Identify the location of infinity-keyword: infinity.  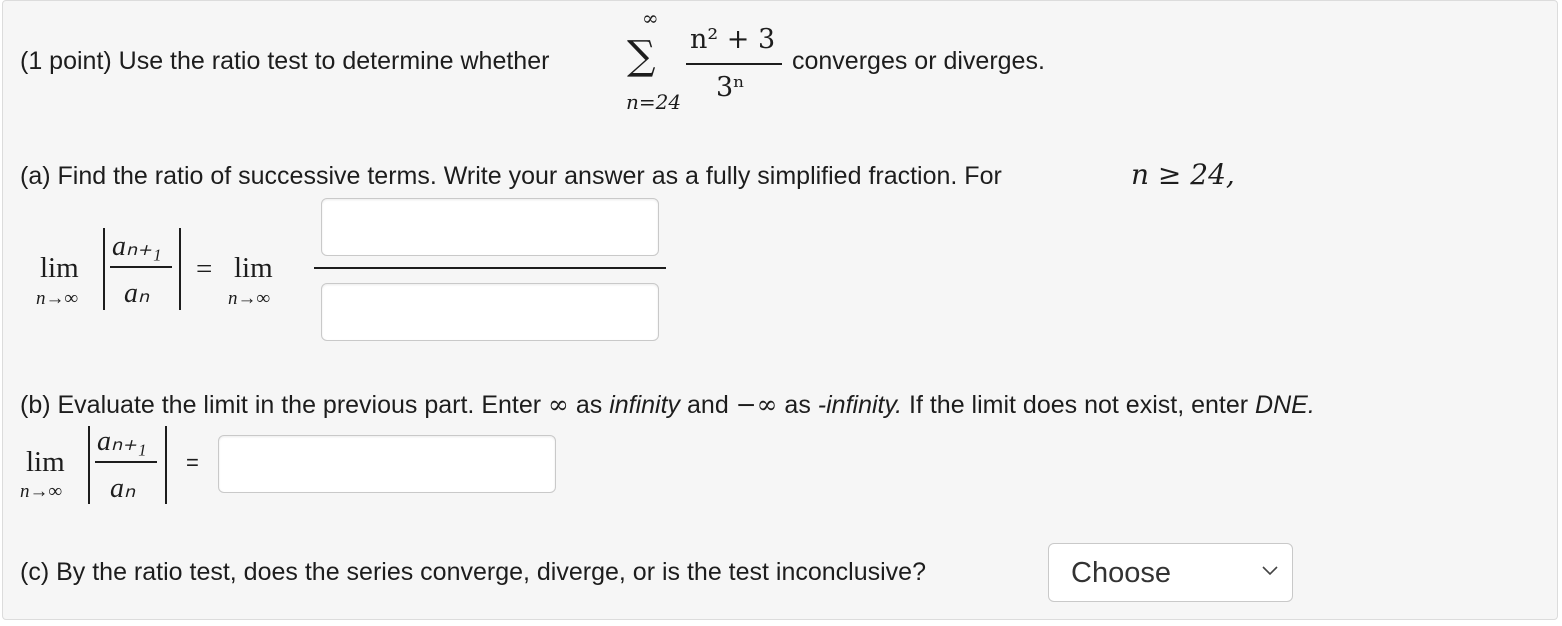
(645, 405).